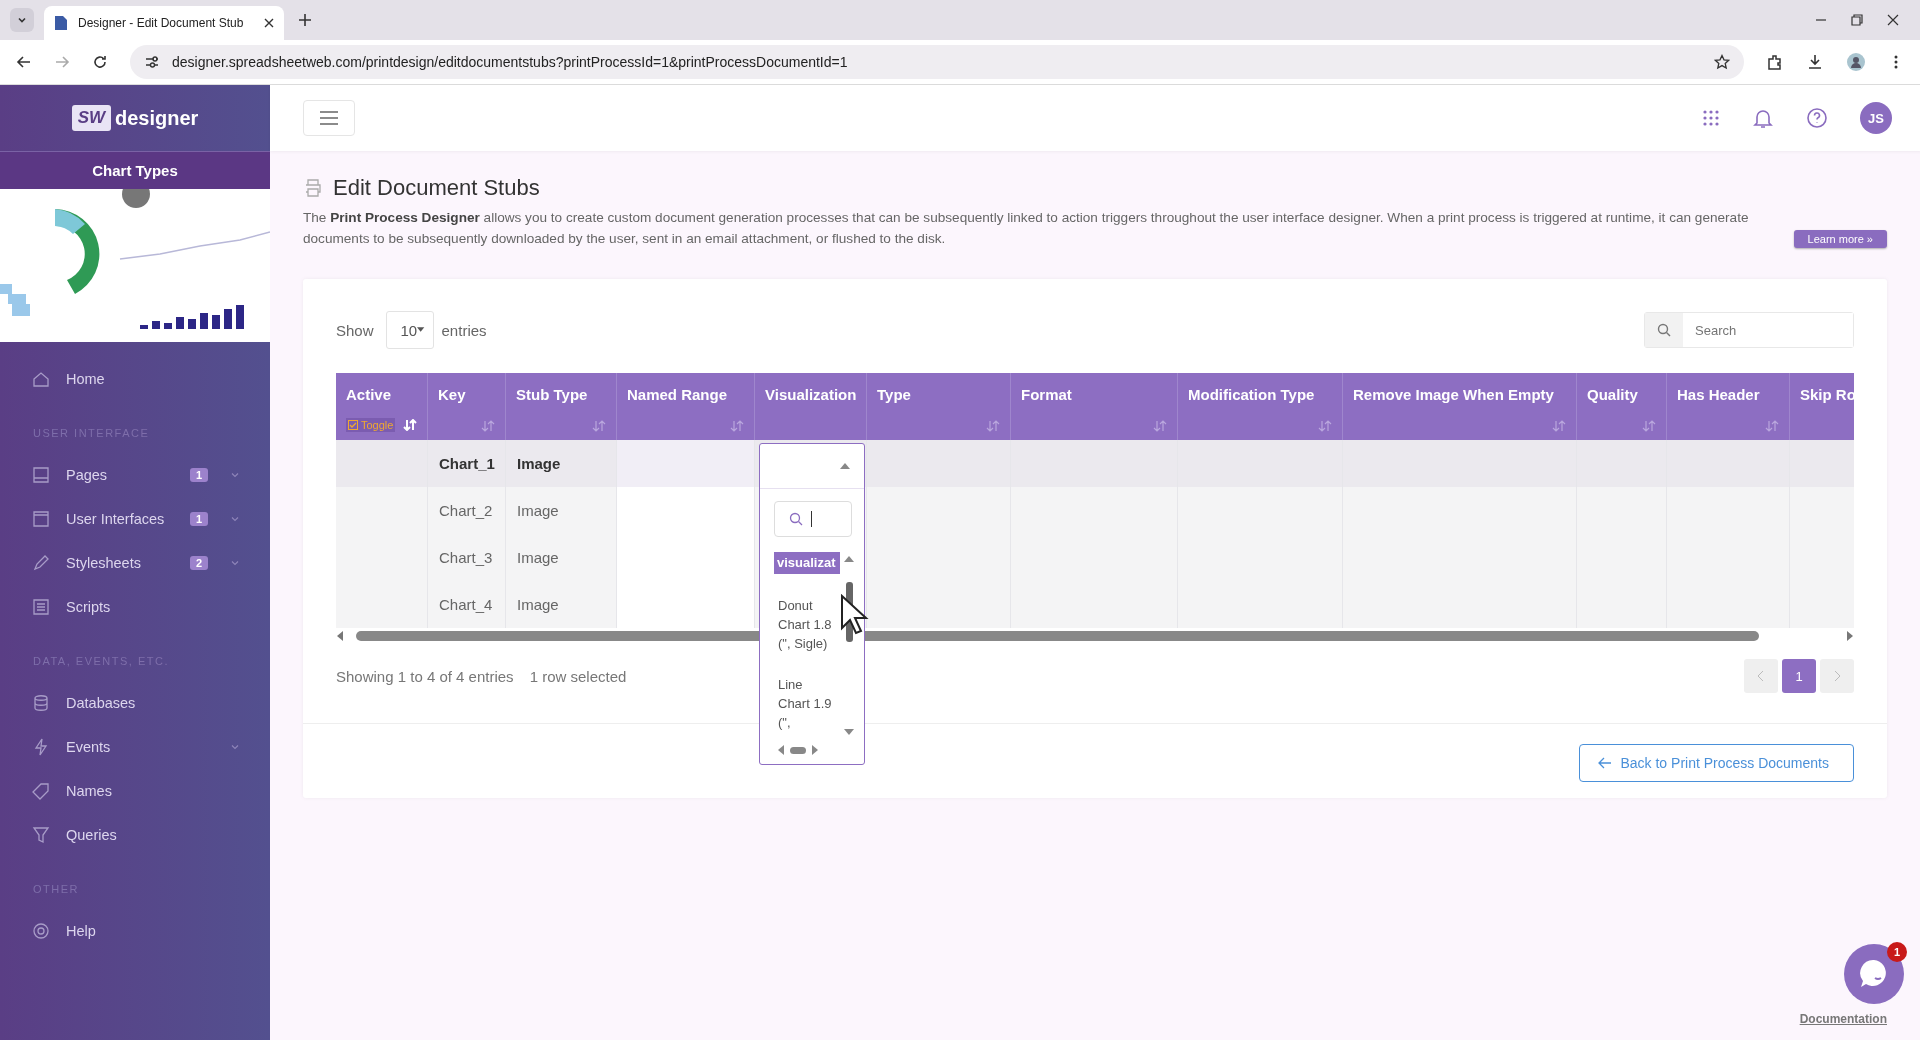 The image size is (1920, 1040). What do you see at coordinates (41, 379) in the screenshot?
I see `home-icon` at bounding box center [41, 379].